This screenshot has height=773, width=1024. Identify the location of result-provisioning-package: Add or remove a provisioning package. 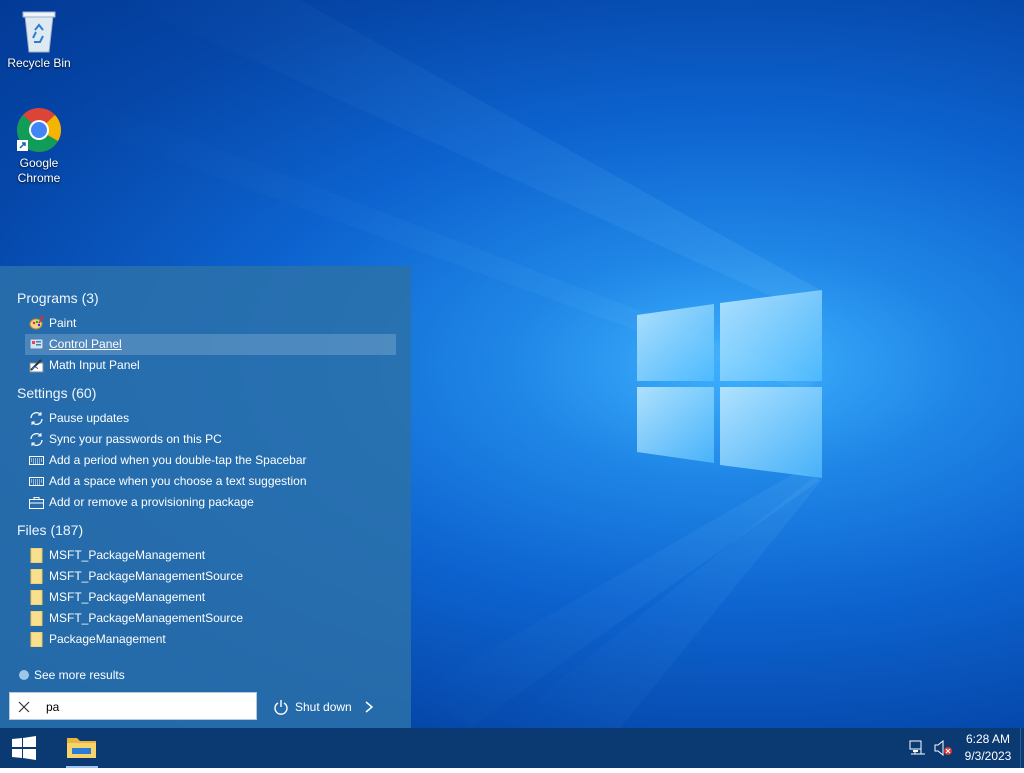
(210, 502).